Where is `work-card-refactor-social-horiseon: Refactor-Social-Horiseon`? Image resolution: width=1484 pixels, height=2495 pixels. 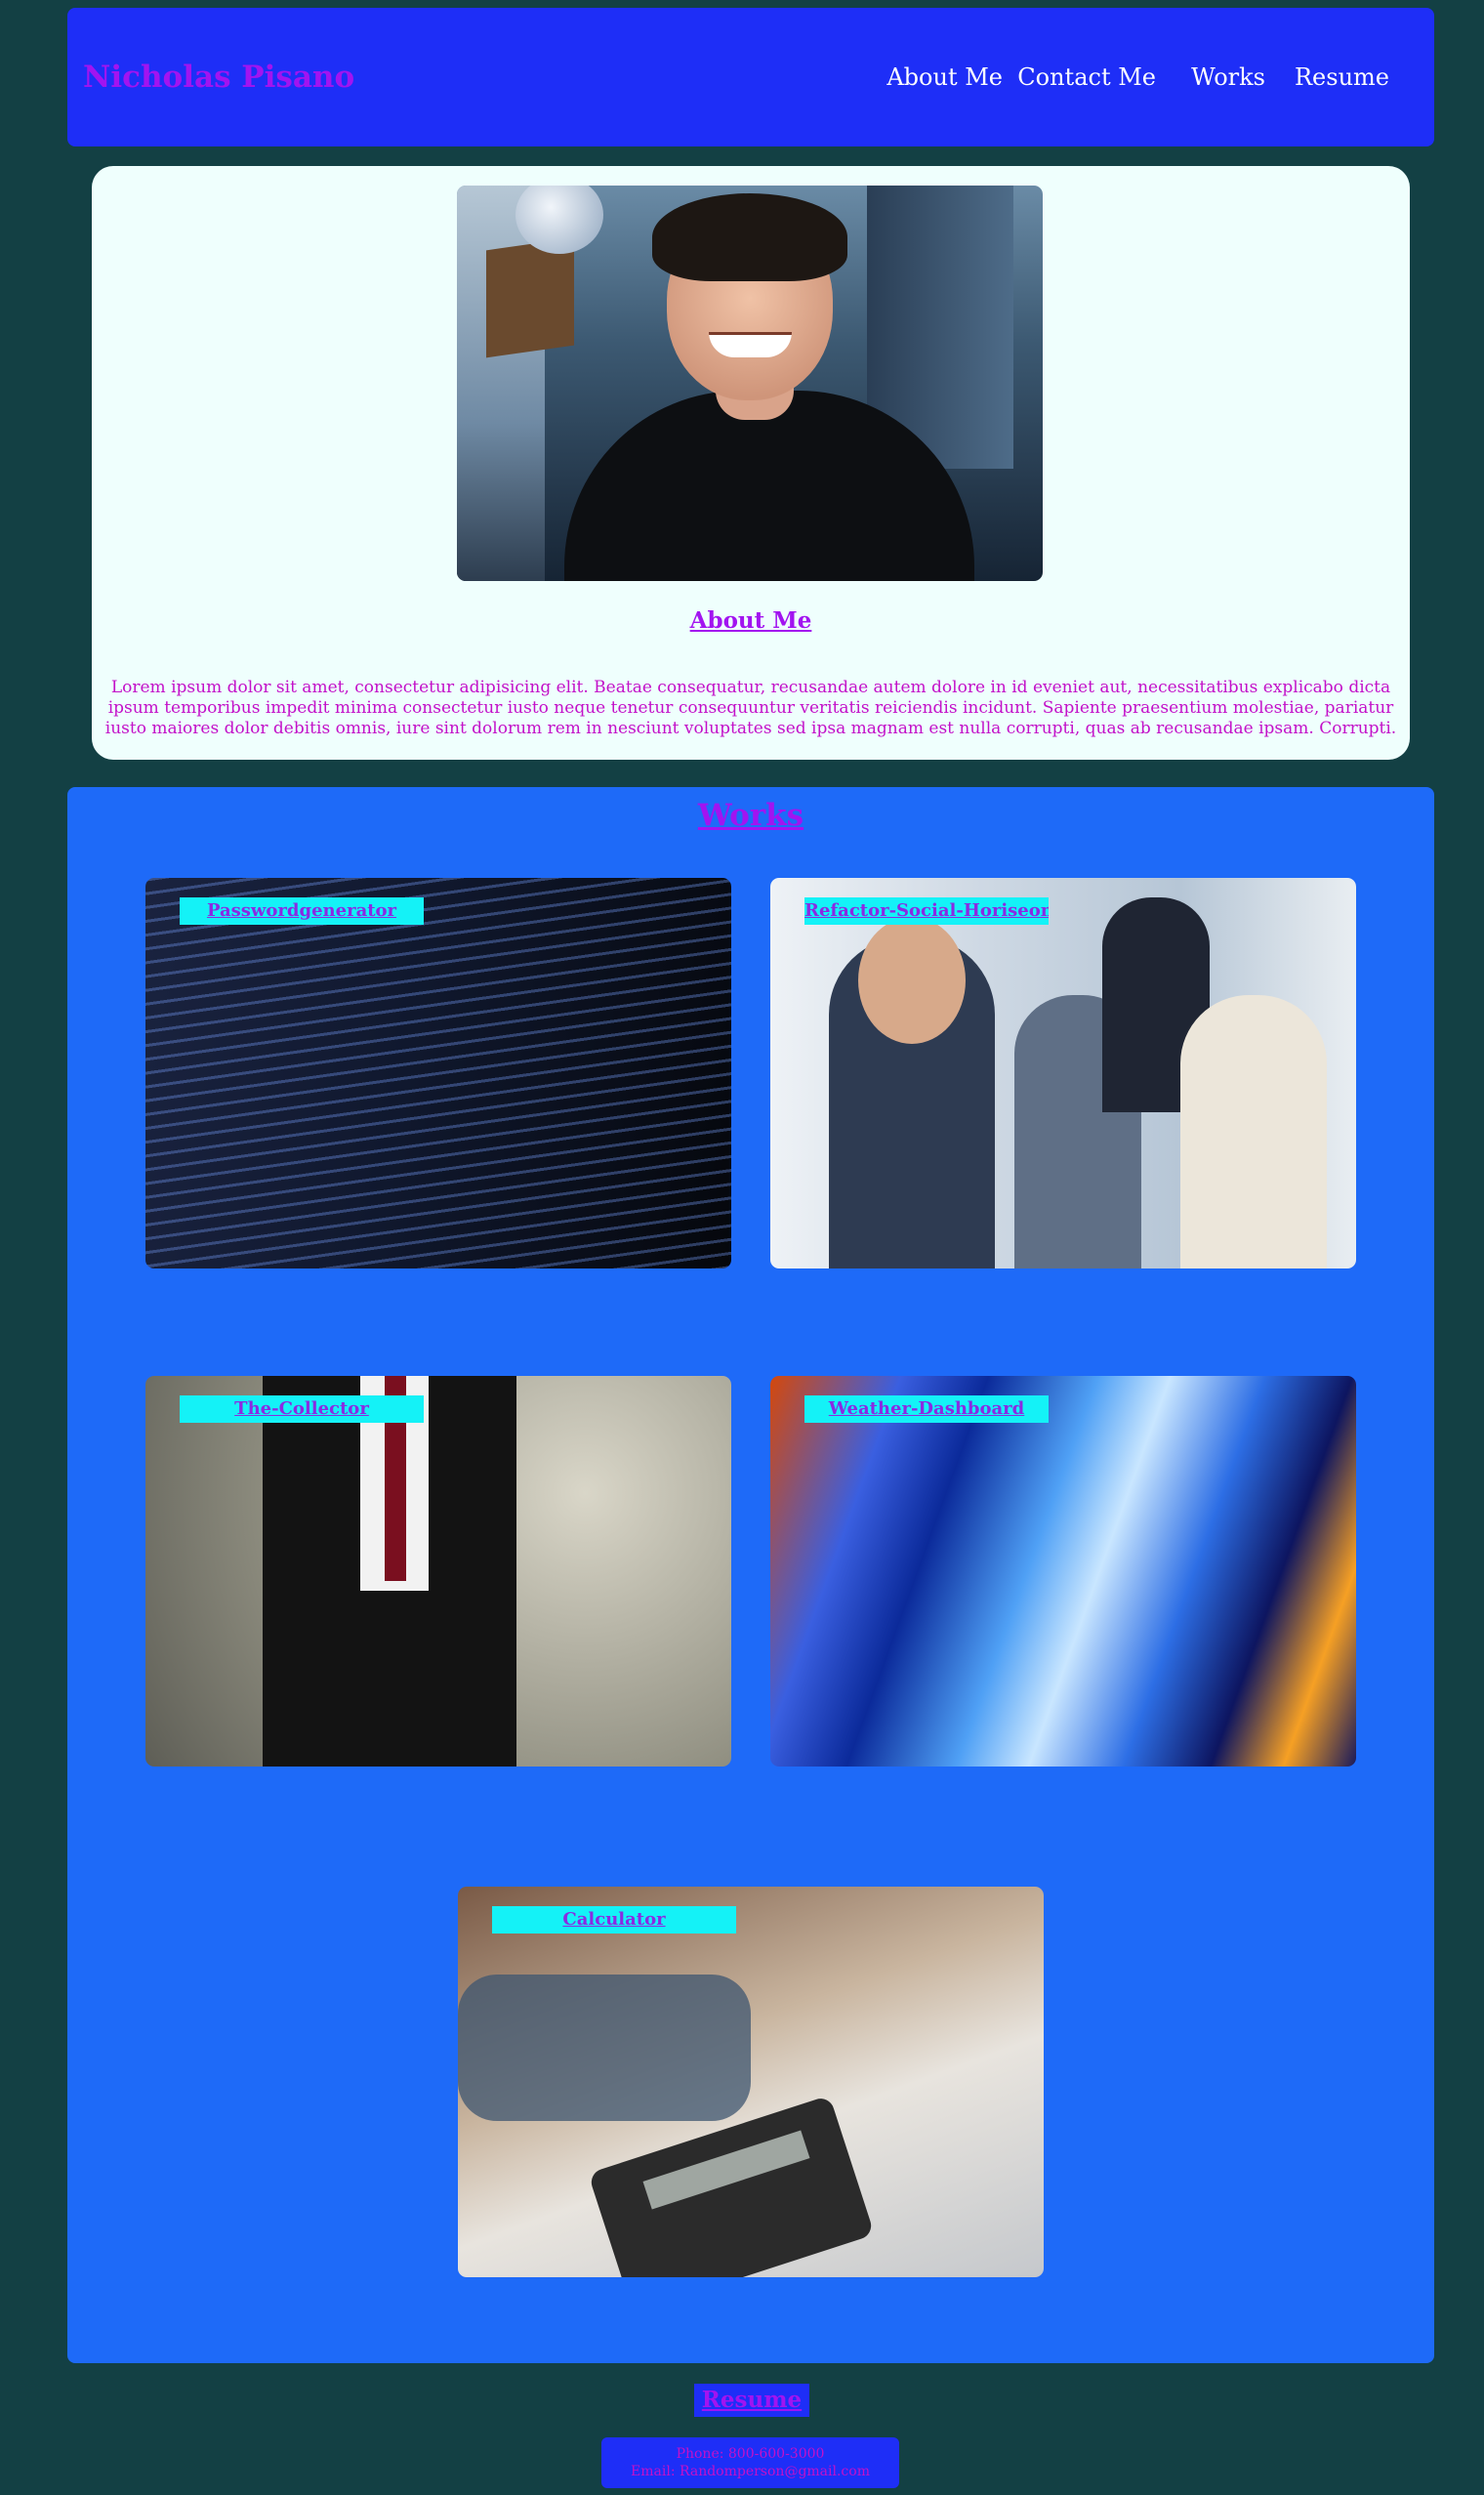
work-card-refactor-social-horiseon: Refactor-Social-Horiseon is located at coordinates (1063, 1073).